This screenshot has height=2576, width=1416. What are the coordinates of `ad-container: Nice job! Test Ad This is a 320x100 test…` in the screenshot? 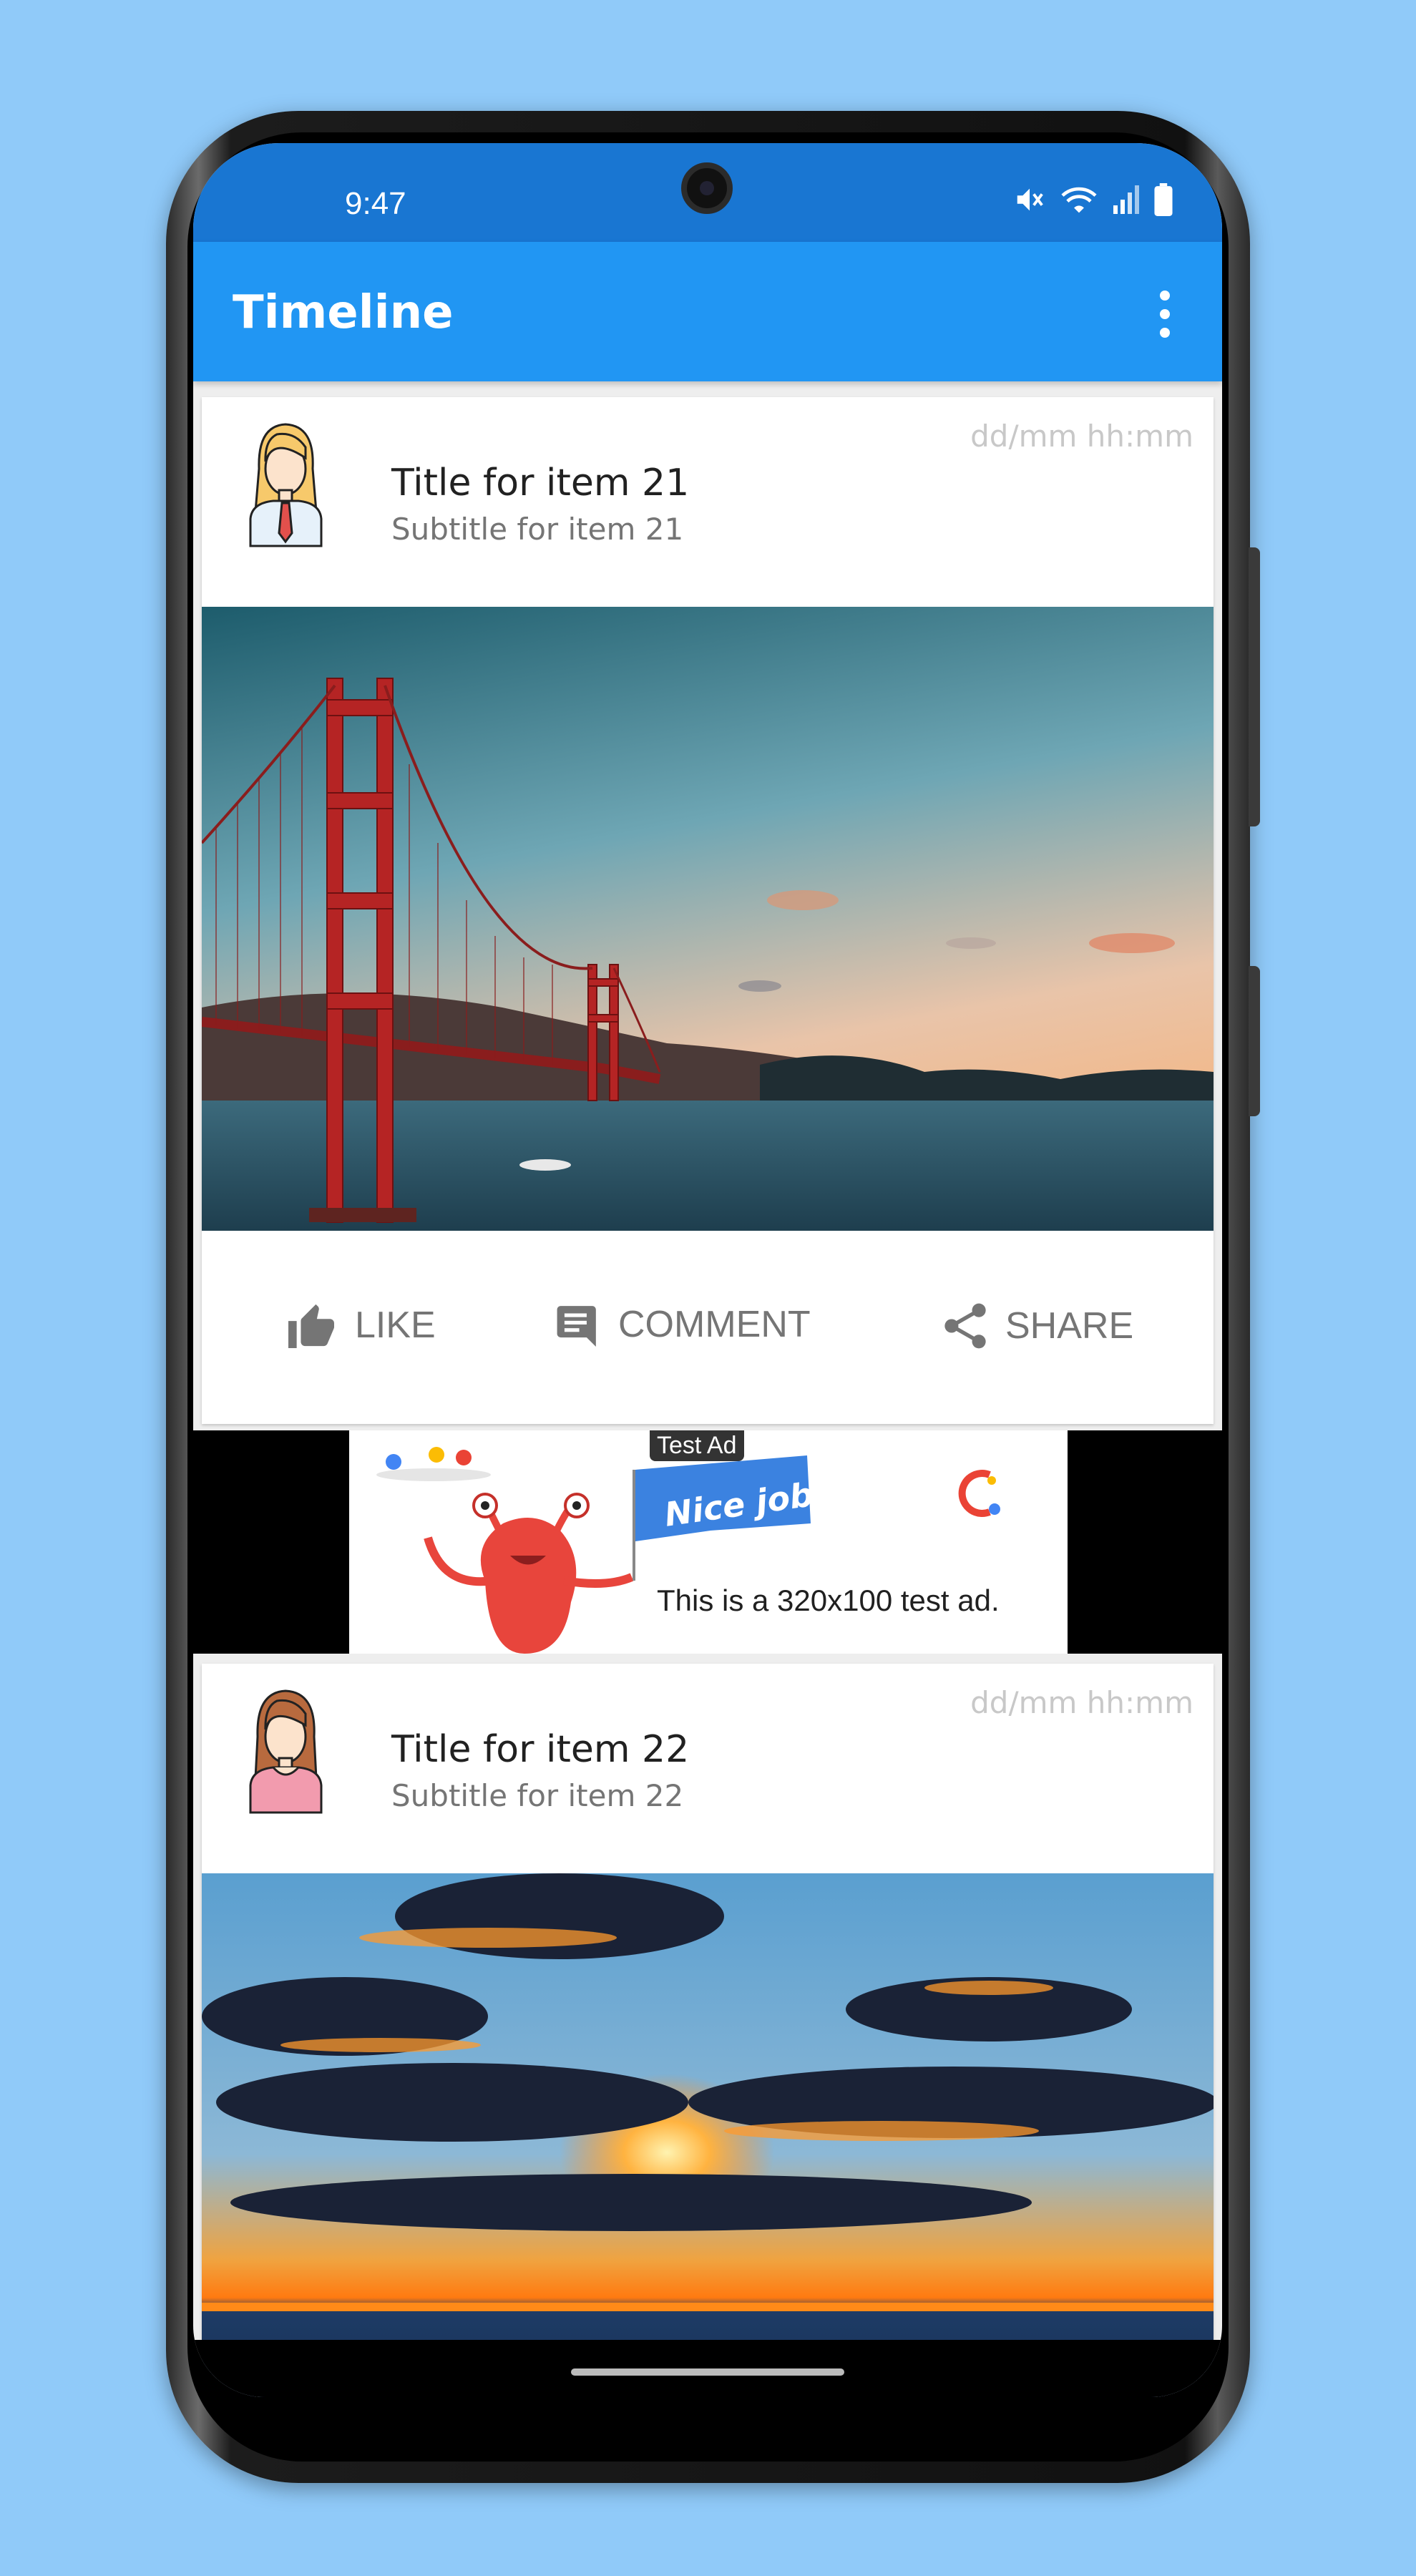 It's located at (707, 1542).